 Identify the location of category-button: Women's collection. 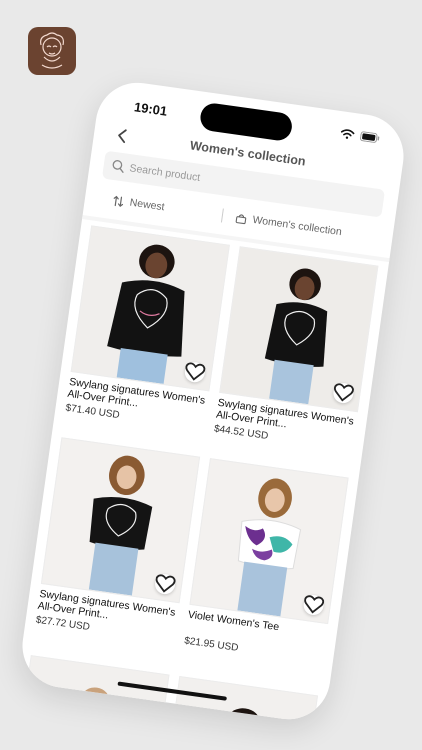
(289, 224).